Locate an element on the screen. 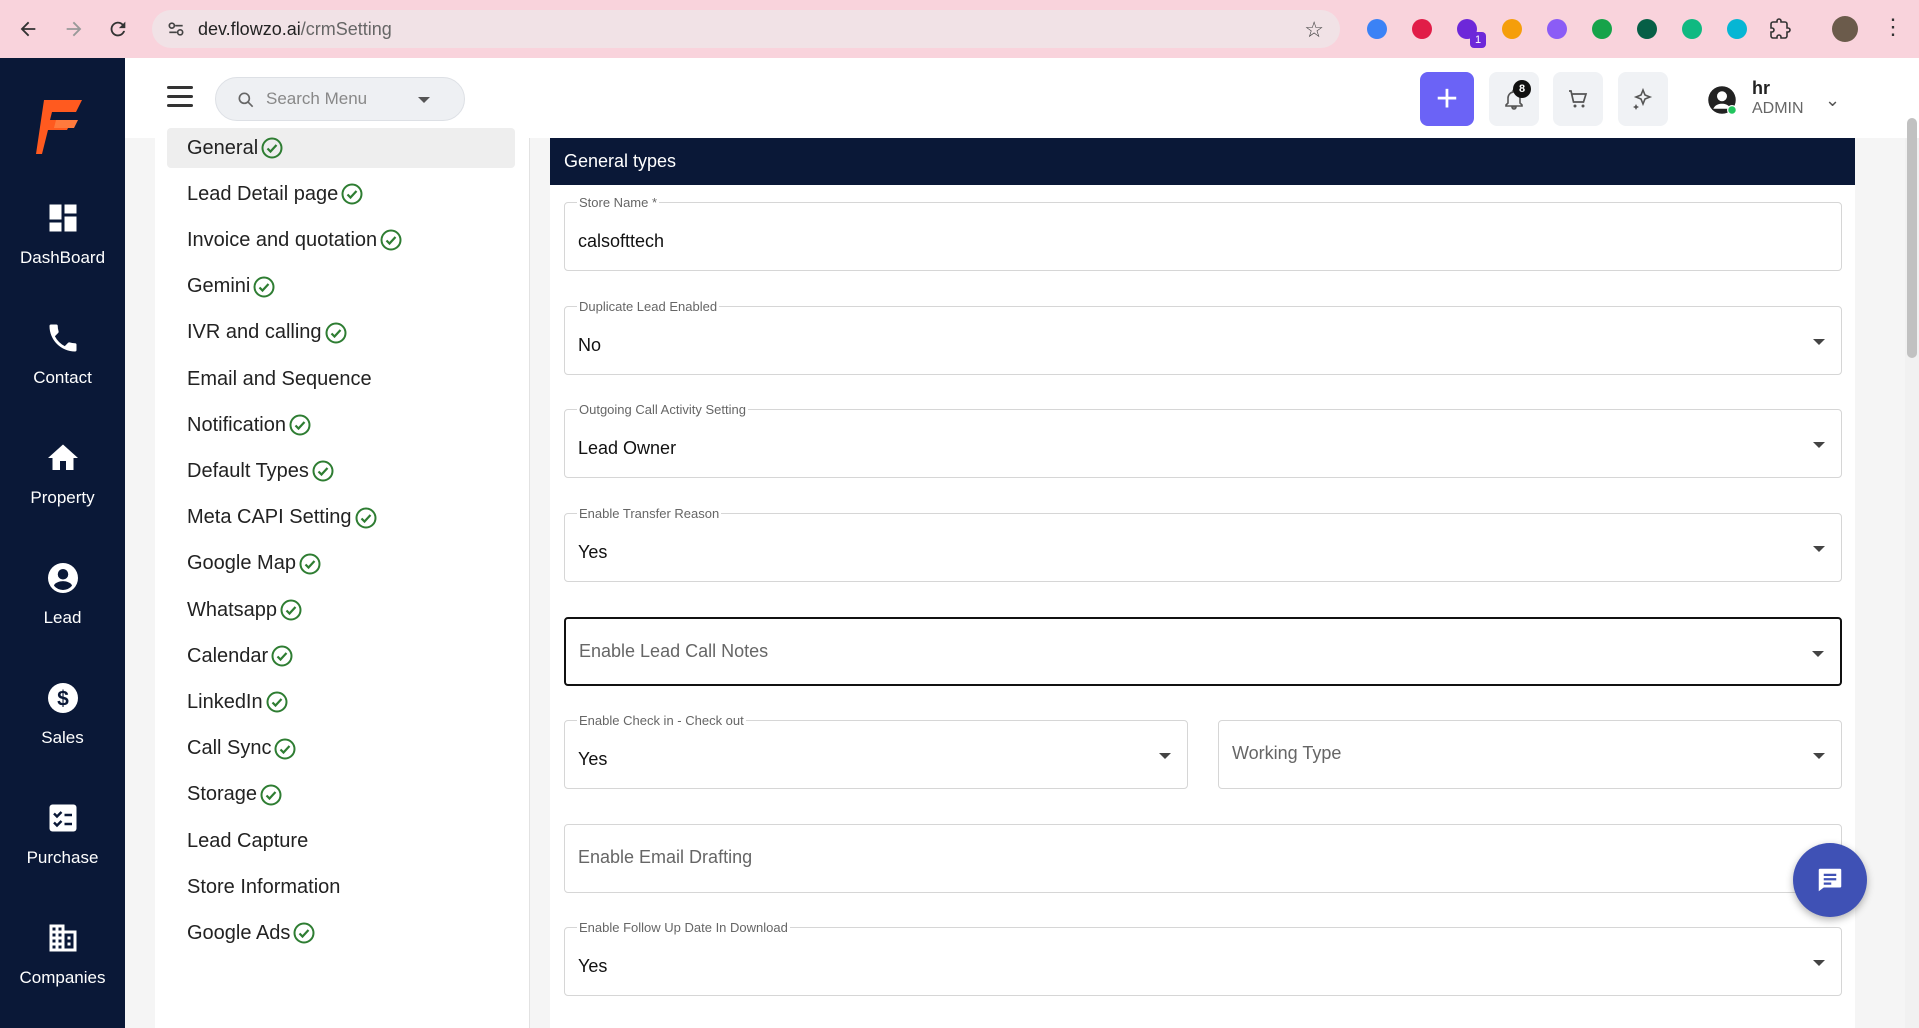 The height and width of the screenshot is (1028, 1919). follow-up-date-select: Enable Follow Up Date In Download Yes is located at coordinates (1203, 958).